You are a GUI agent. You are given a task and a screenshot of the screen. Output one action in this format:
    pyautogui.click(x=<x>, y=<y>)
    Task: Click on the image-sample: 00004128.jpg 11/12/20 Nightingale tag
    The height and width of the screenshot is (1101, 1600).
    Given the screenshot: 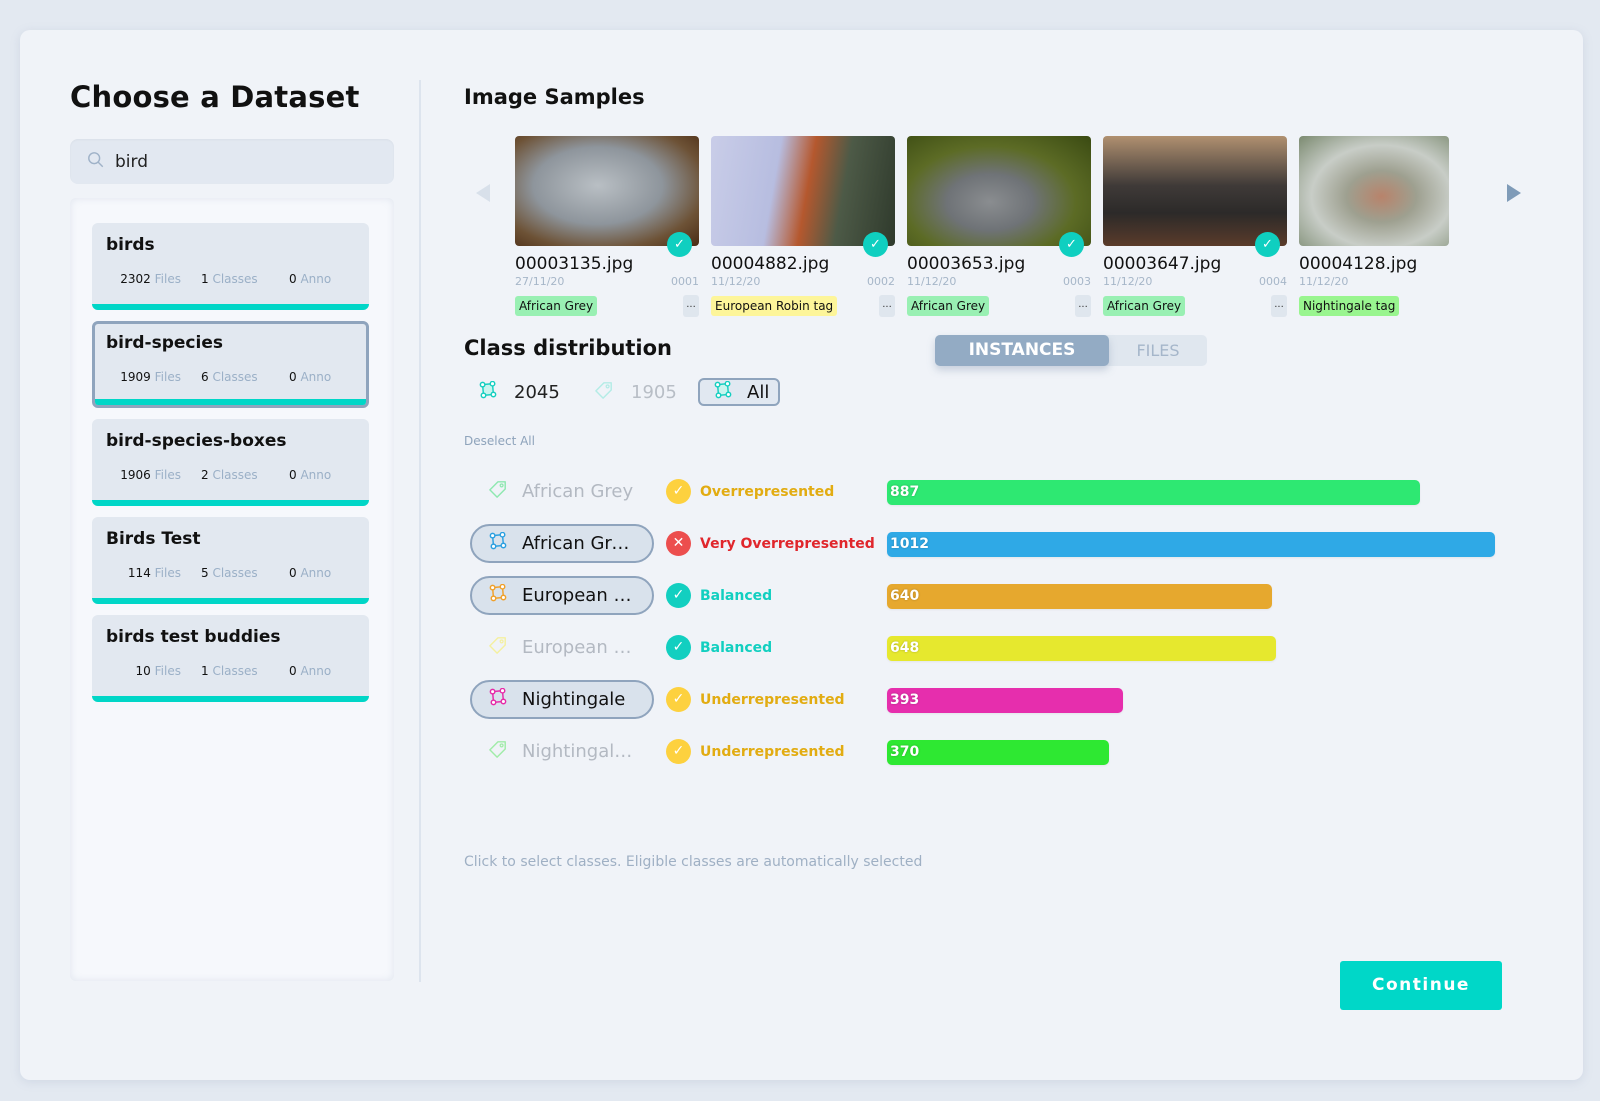 What is the action you would take?
    pyautogui.click(x=1391, y=226)
    